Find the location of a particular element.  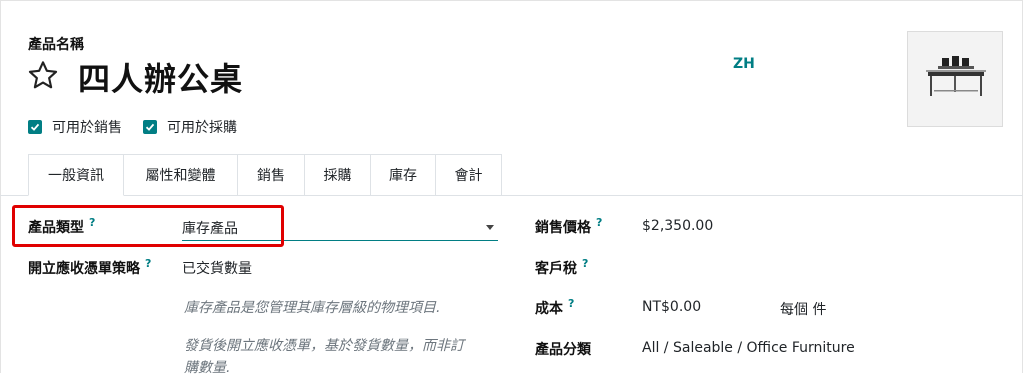

cost-label-text: 成本 is located at coordinates (549, 309).